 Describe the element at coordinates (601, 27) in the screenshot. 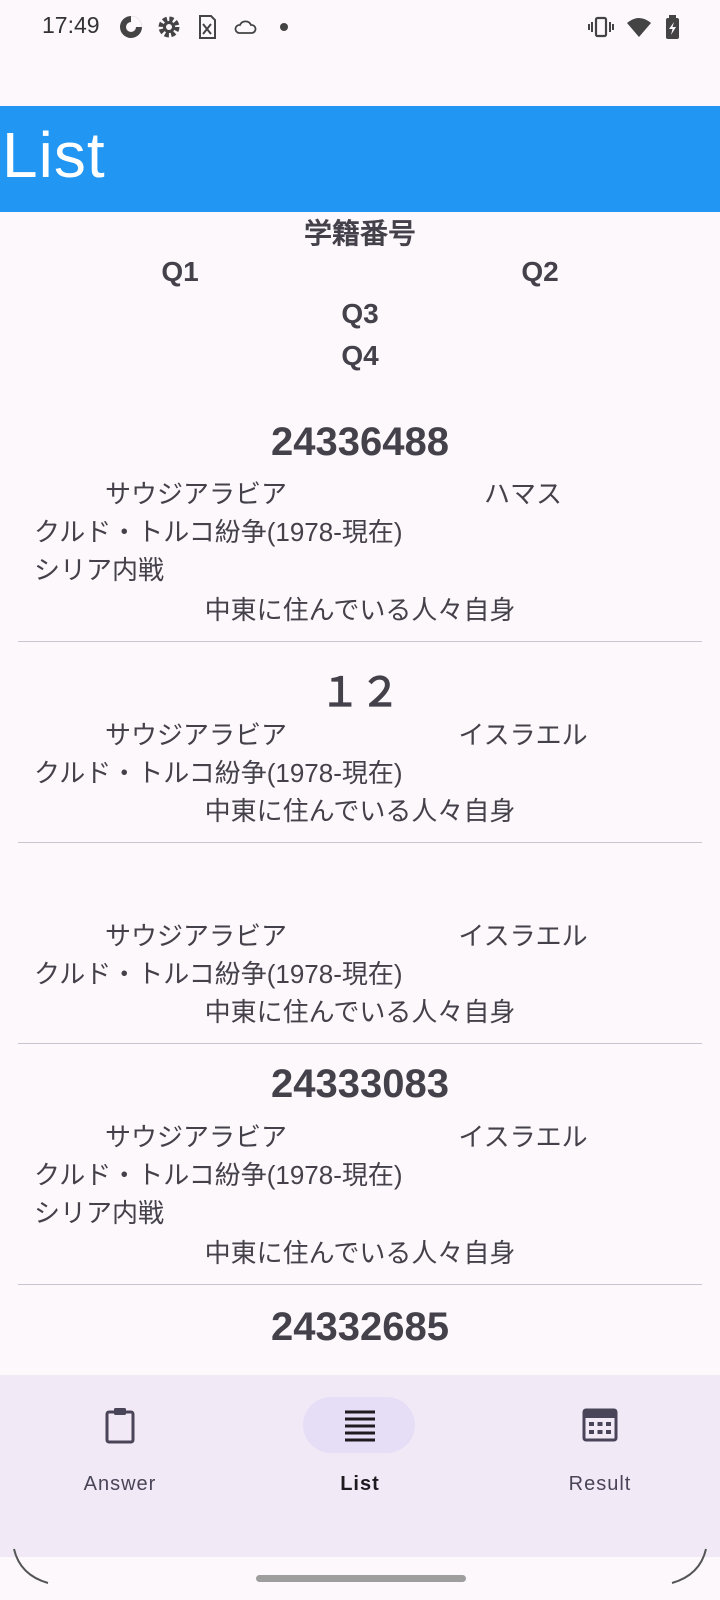

I see `vibrate-icon` at that location.